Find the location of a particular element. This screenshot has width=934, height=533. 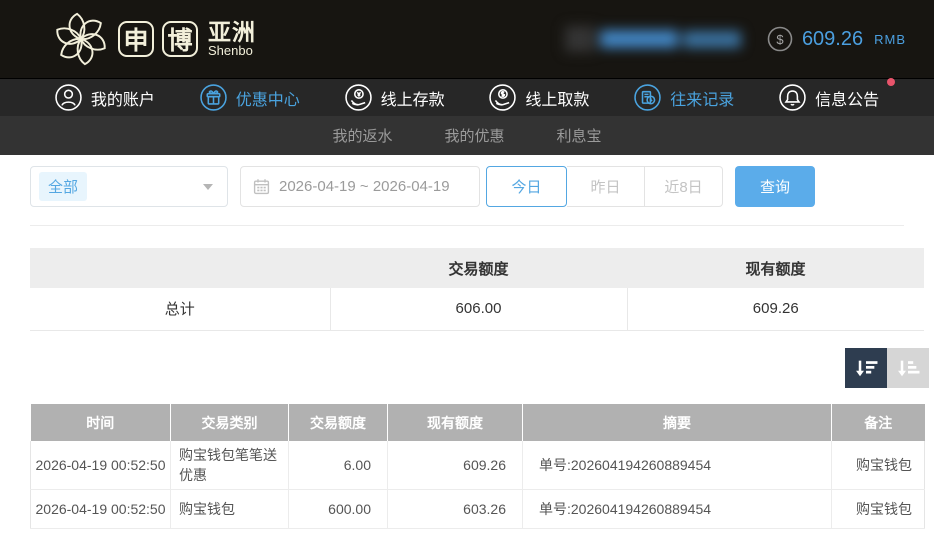

summary-table: 交易额度 现有额度 总计 606.00 609.26 is located at coordinates (477, 289).